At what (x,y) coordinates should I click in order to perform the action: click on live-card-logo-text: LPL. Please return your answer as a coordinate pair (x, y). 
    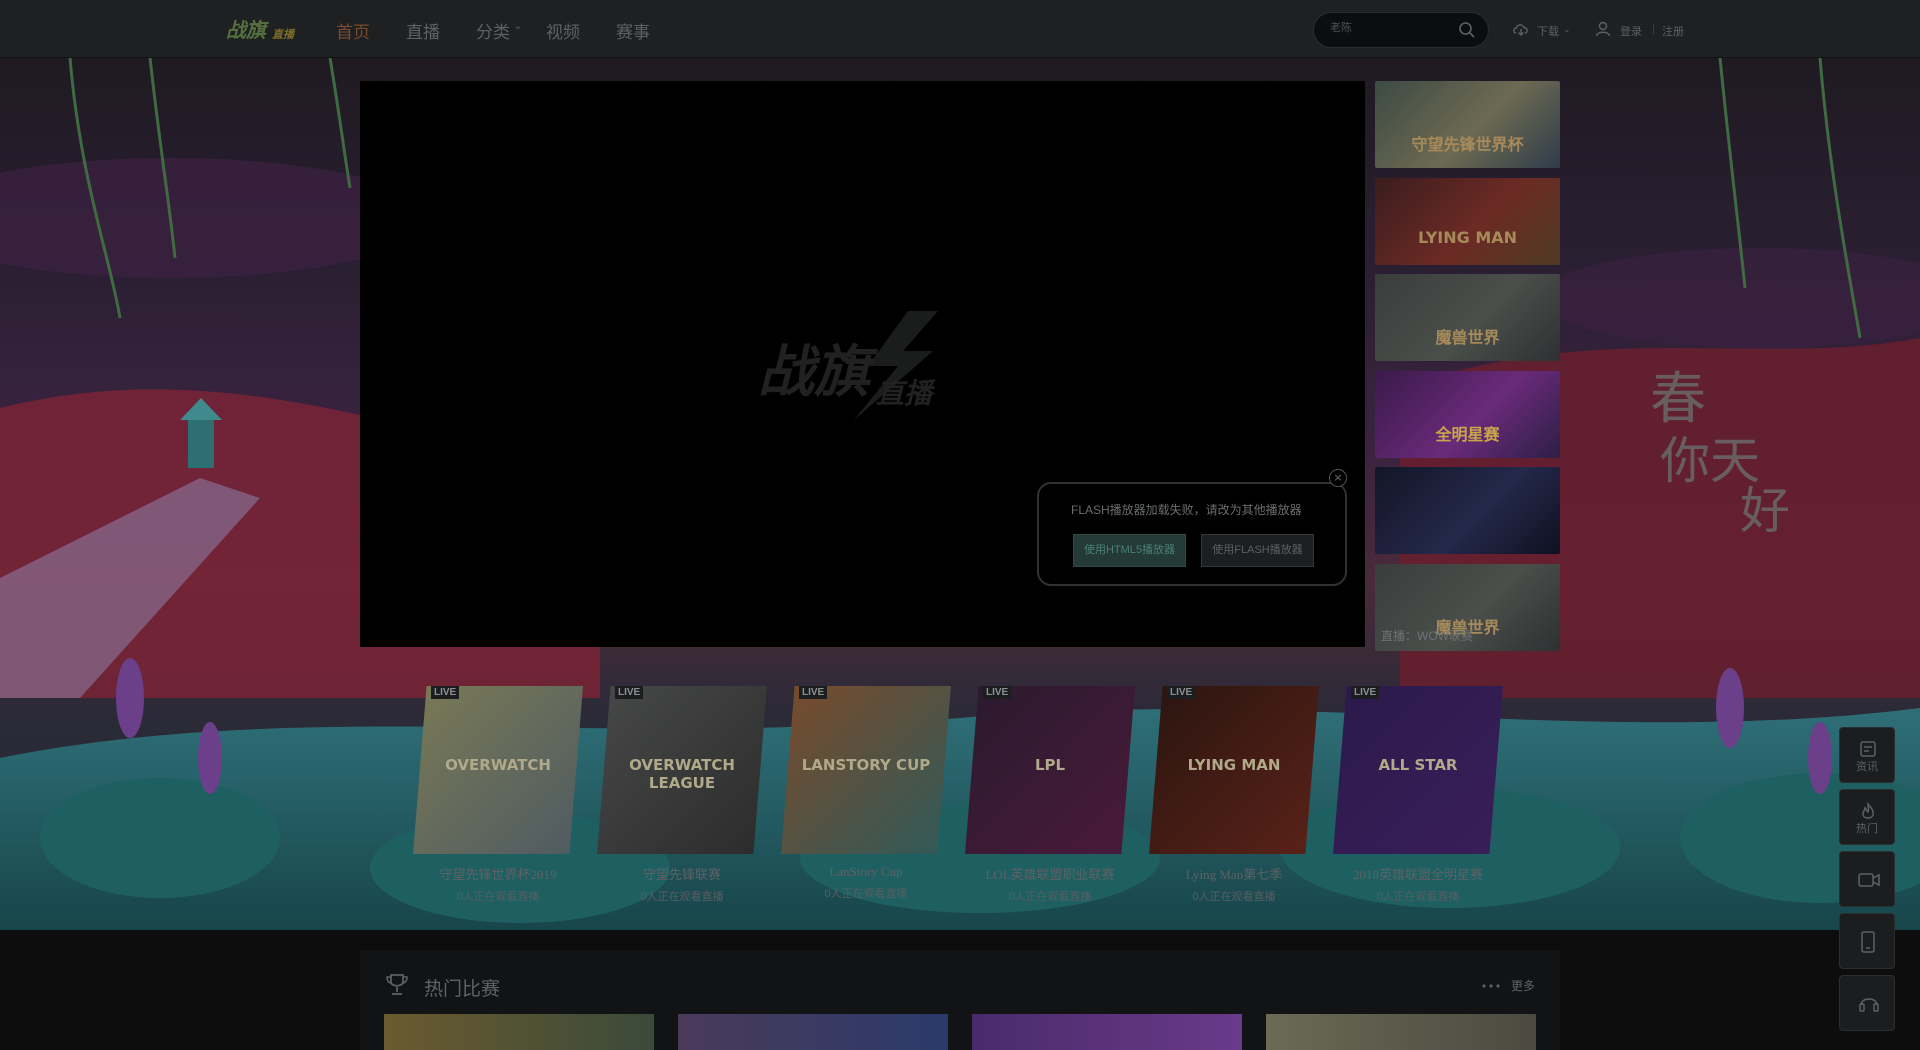
    Looking at the image, I should click on (1050, 765).